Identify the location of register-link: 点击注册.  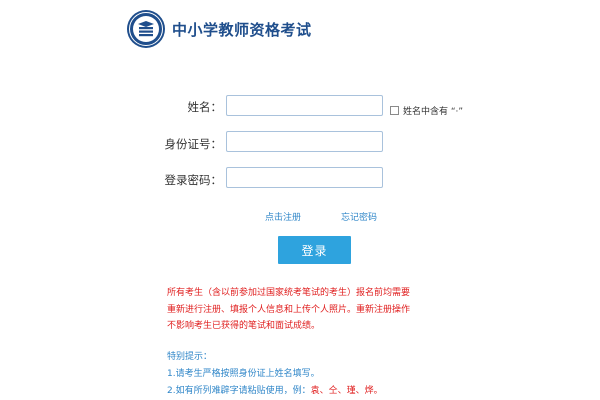
(283, 216).